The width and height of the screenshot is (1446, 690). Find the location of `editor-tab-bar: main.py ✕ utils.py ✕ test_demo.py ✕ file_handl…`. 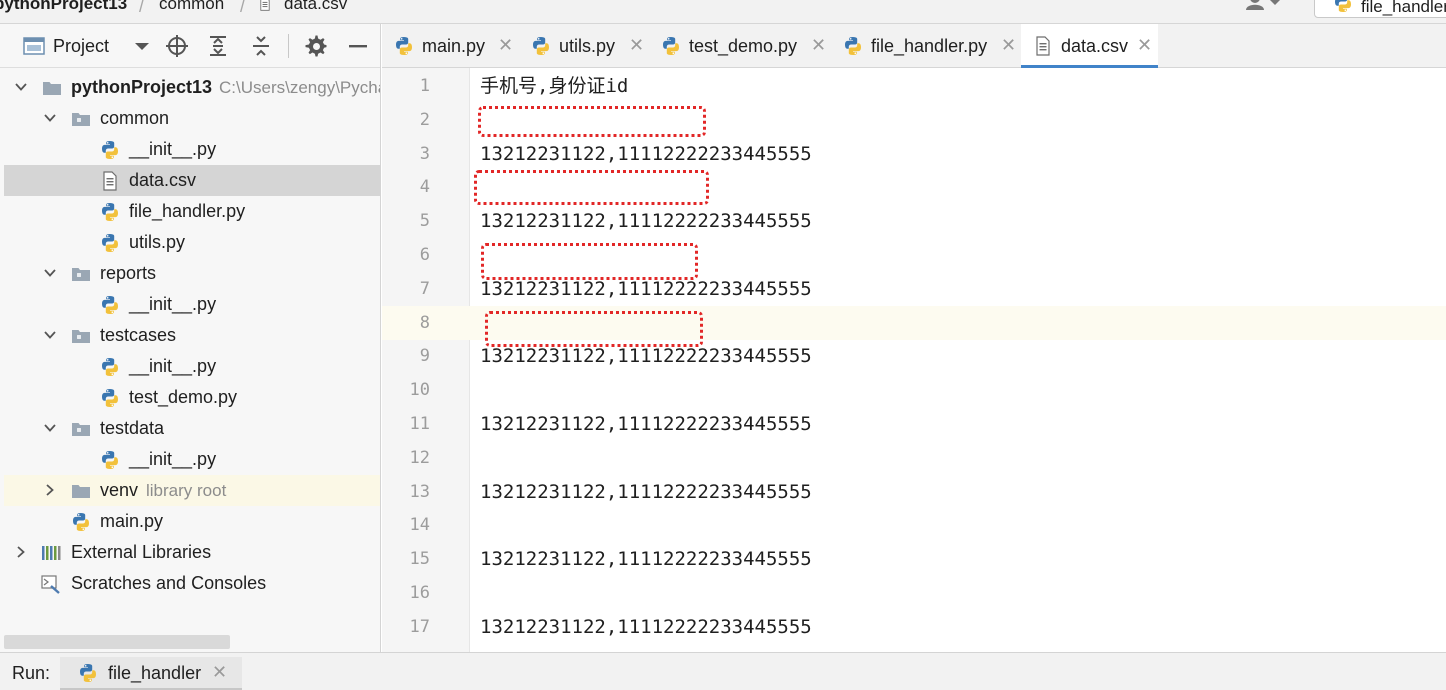

editor-tab-bar: main.py ✕ utils.py ✕ test_demo.py ✕ file_handl… is located at coordinates (914, 46).